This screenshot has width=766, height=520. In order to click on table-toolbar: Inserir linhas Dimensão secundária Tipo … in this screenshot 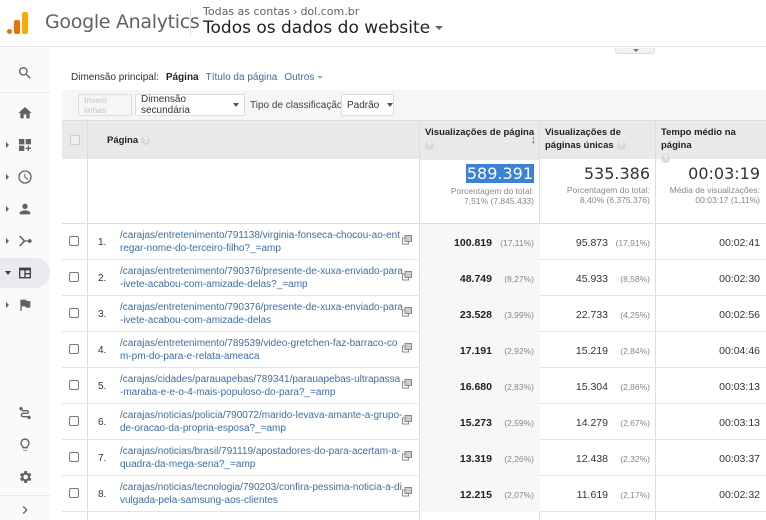, I will do `click(414, 105)`.